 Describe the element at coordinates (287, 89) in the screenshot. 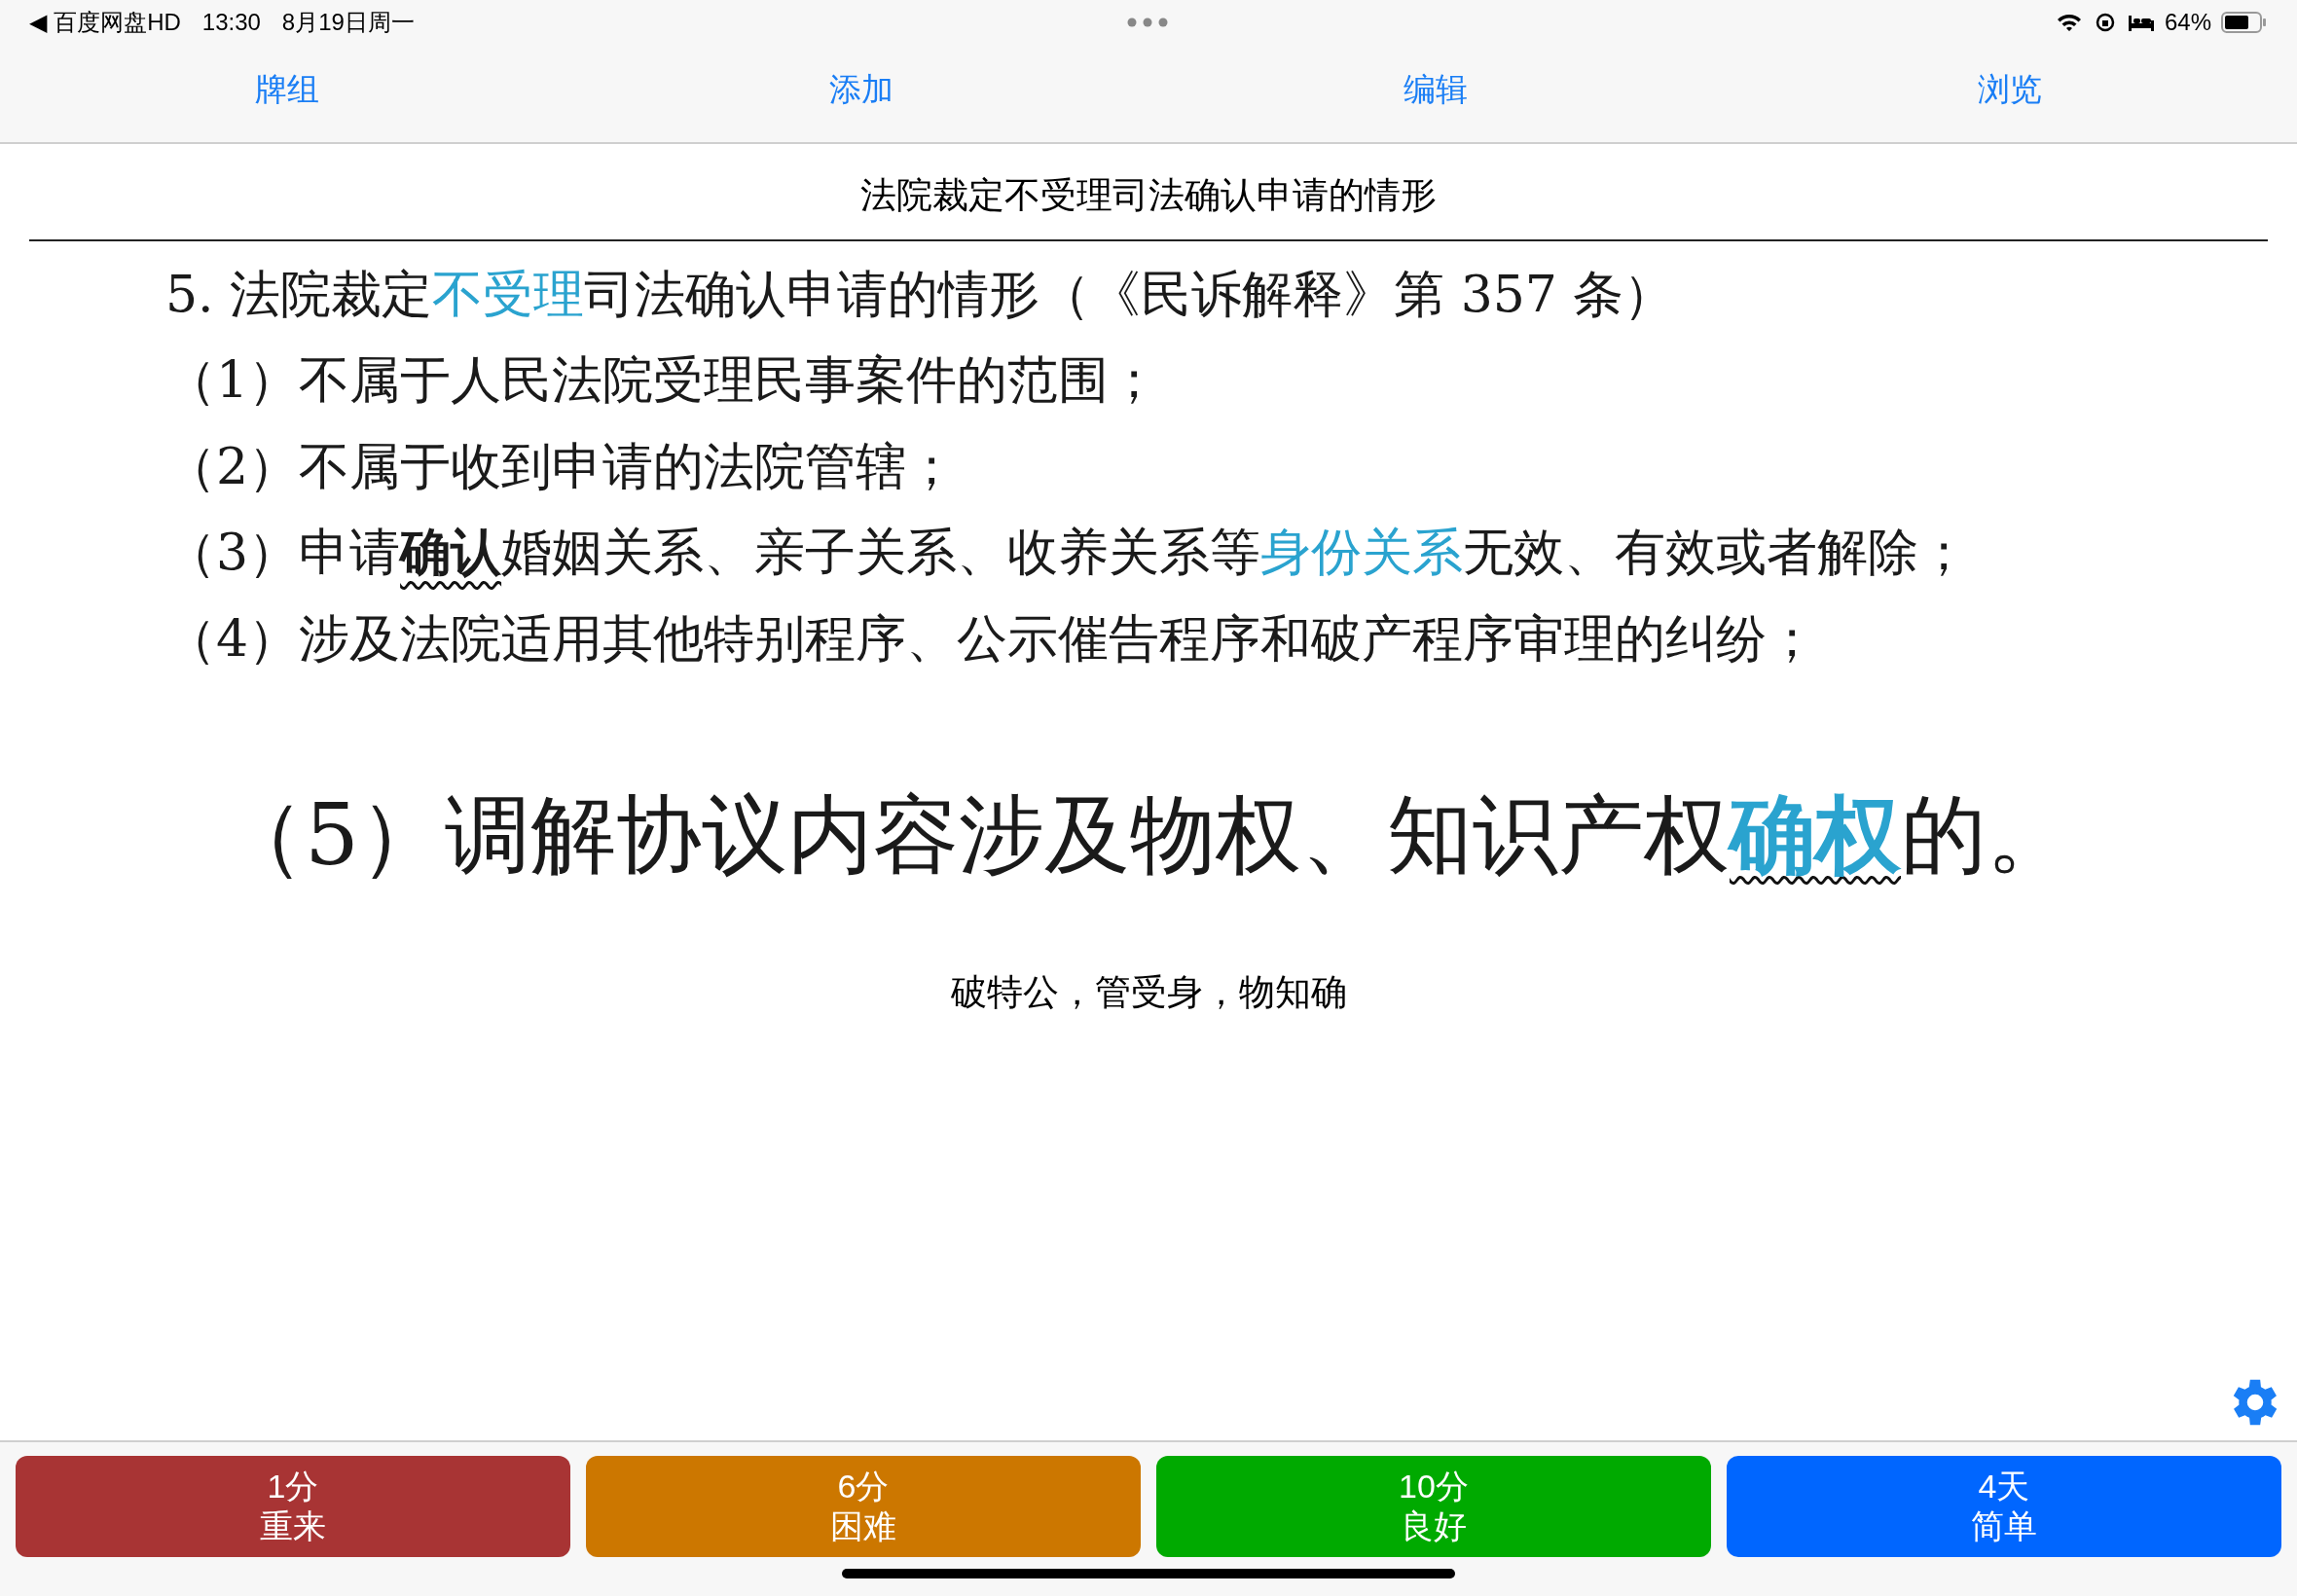

I see `nav-tab: 牌组` at that location.